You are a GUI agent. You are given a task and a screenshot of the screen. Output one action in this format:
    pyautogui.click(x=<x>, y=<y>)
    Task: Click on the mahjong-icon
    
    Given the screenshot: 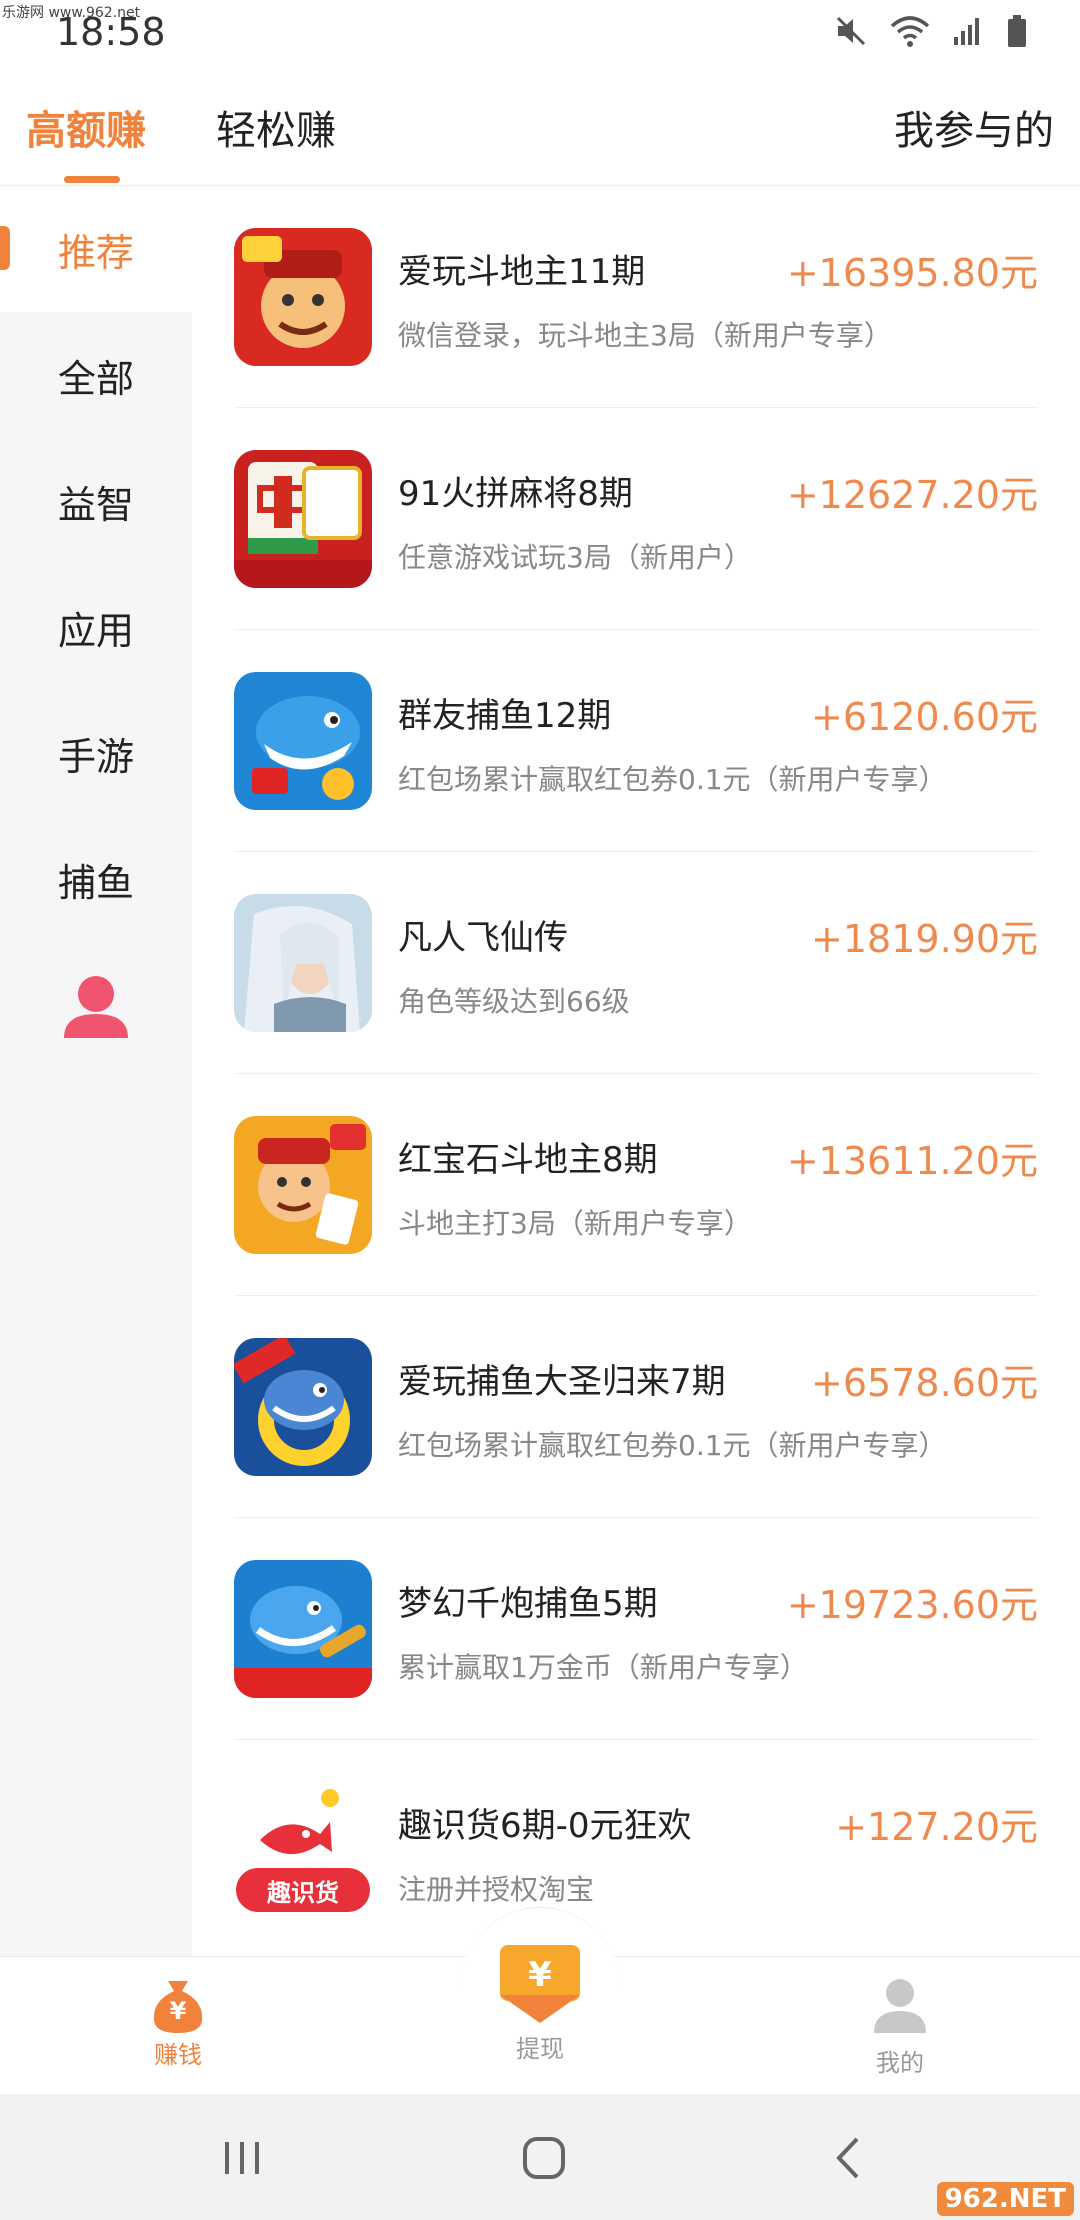 What is the action you would take?
    pyautogui.click(x=303, y=519)
    